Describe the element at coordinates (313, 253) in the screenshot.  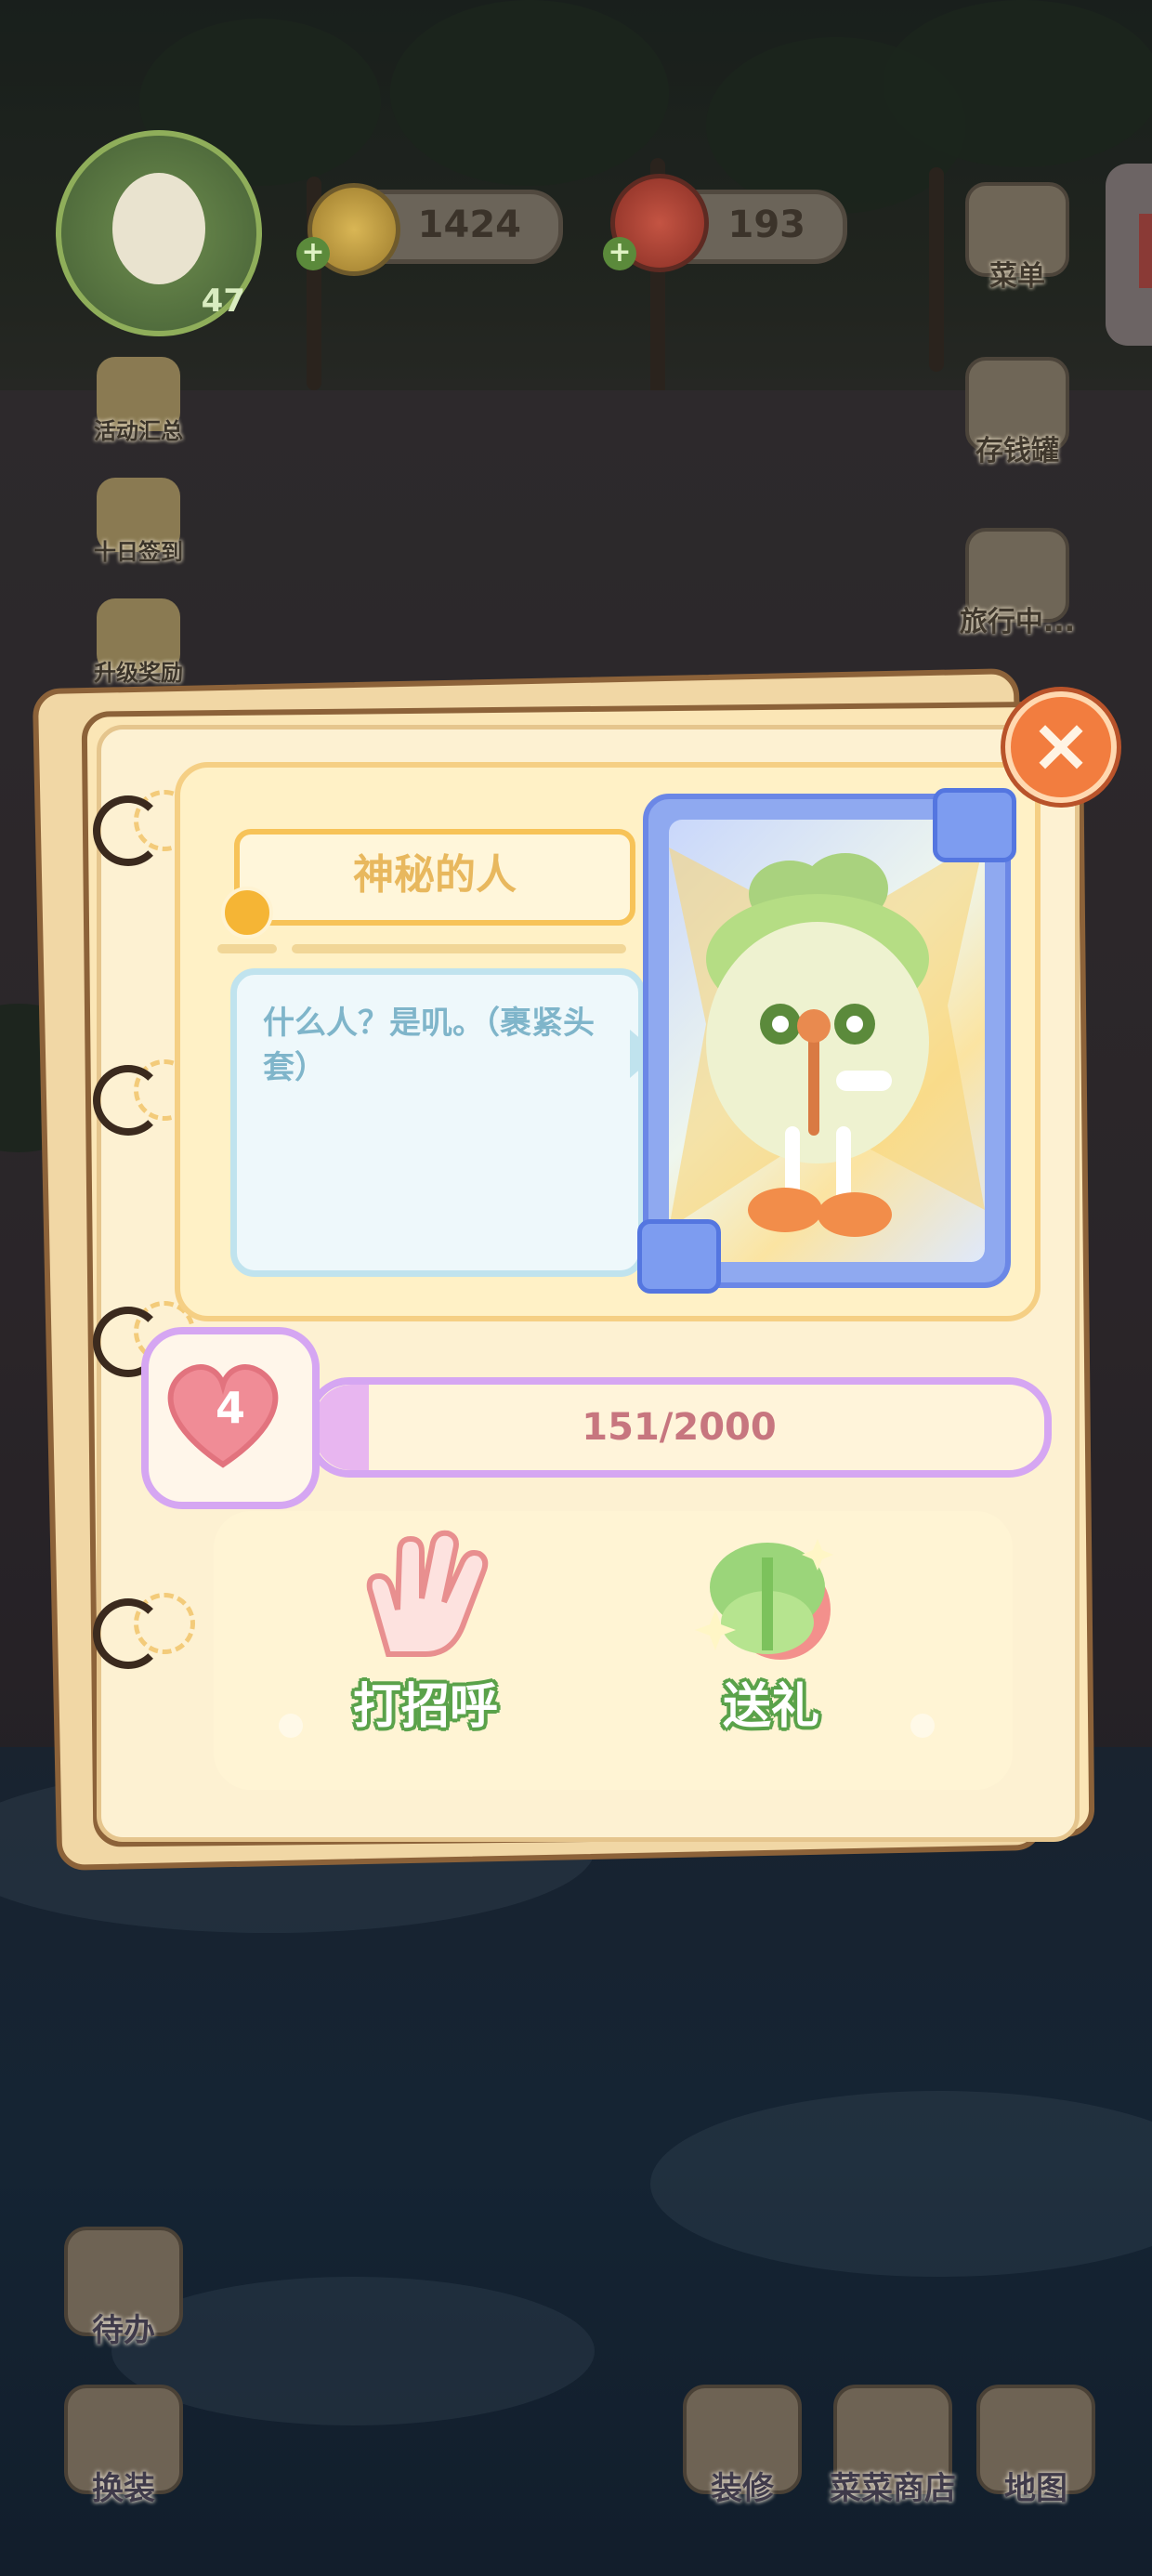
I see `add-coins-icon: +` at that location.